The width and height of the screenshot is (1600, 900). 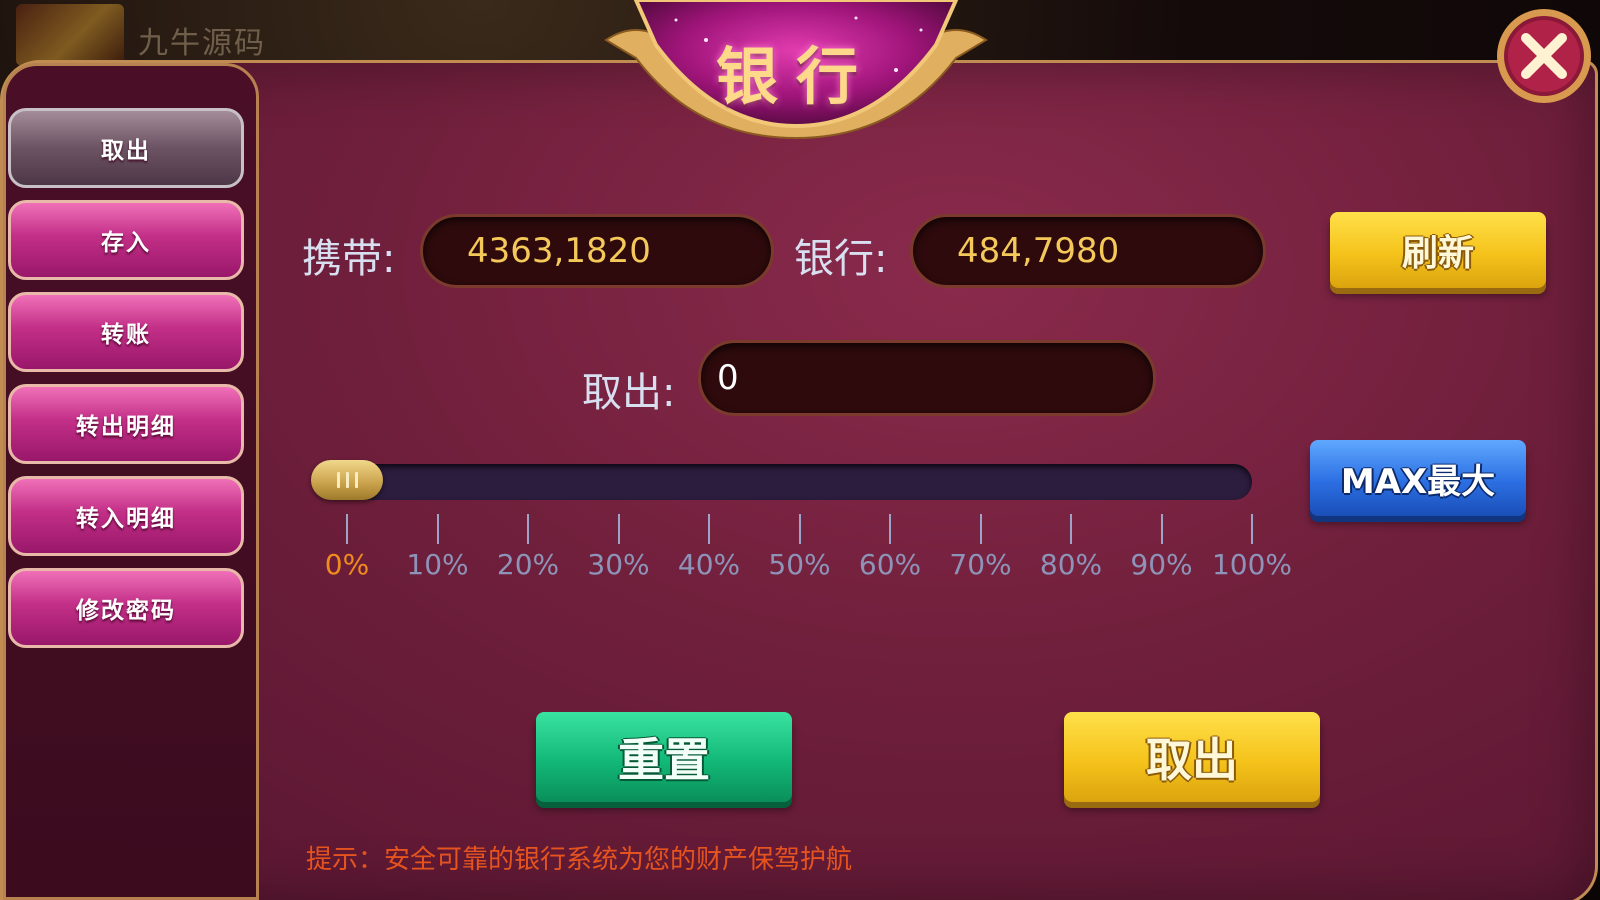 What do you see at coordinates (1088, 251) in the screenshot?
I see `bank-value-field: 484,7980` at bounding box center [1088, 251].